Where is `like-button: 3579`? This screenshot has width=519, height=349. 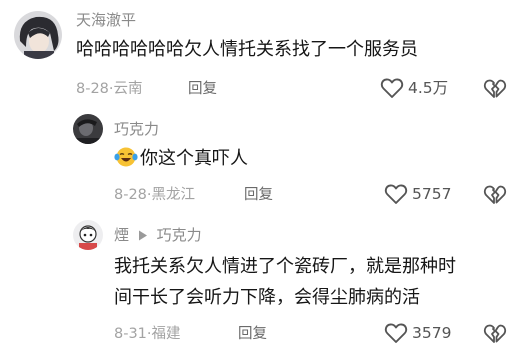
like-button: 3579 is located at coordinates (424, 334).